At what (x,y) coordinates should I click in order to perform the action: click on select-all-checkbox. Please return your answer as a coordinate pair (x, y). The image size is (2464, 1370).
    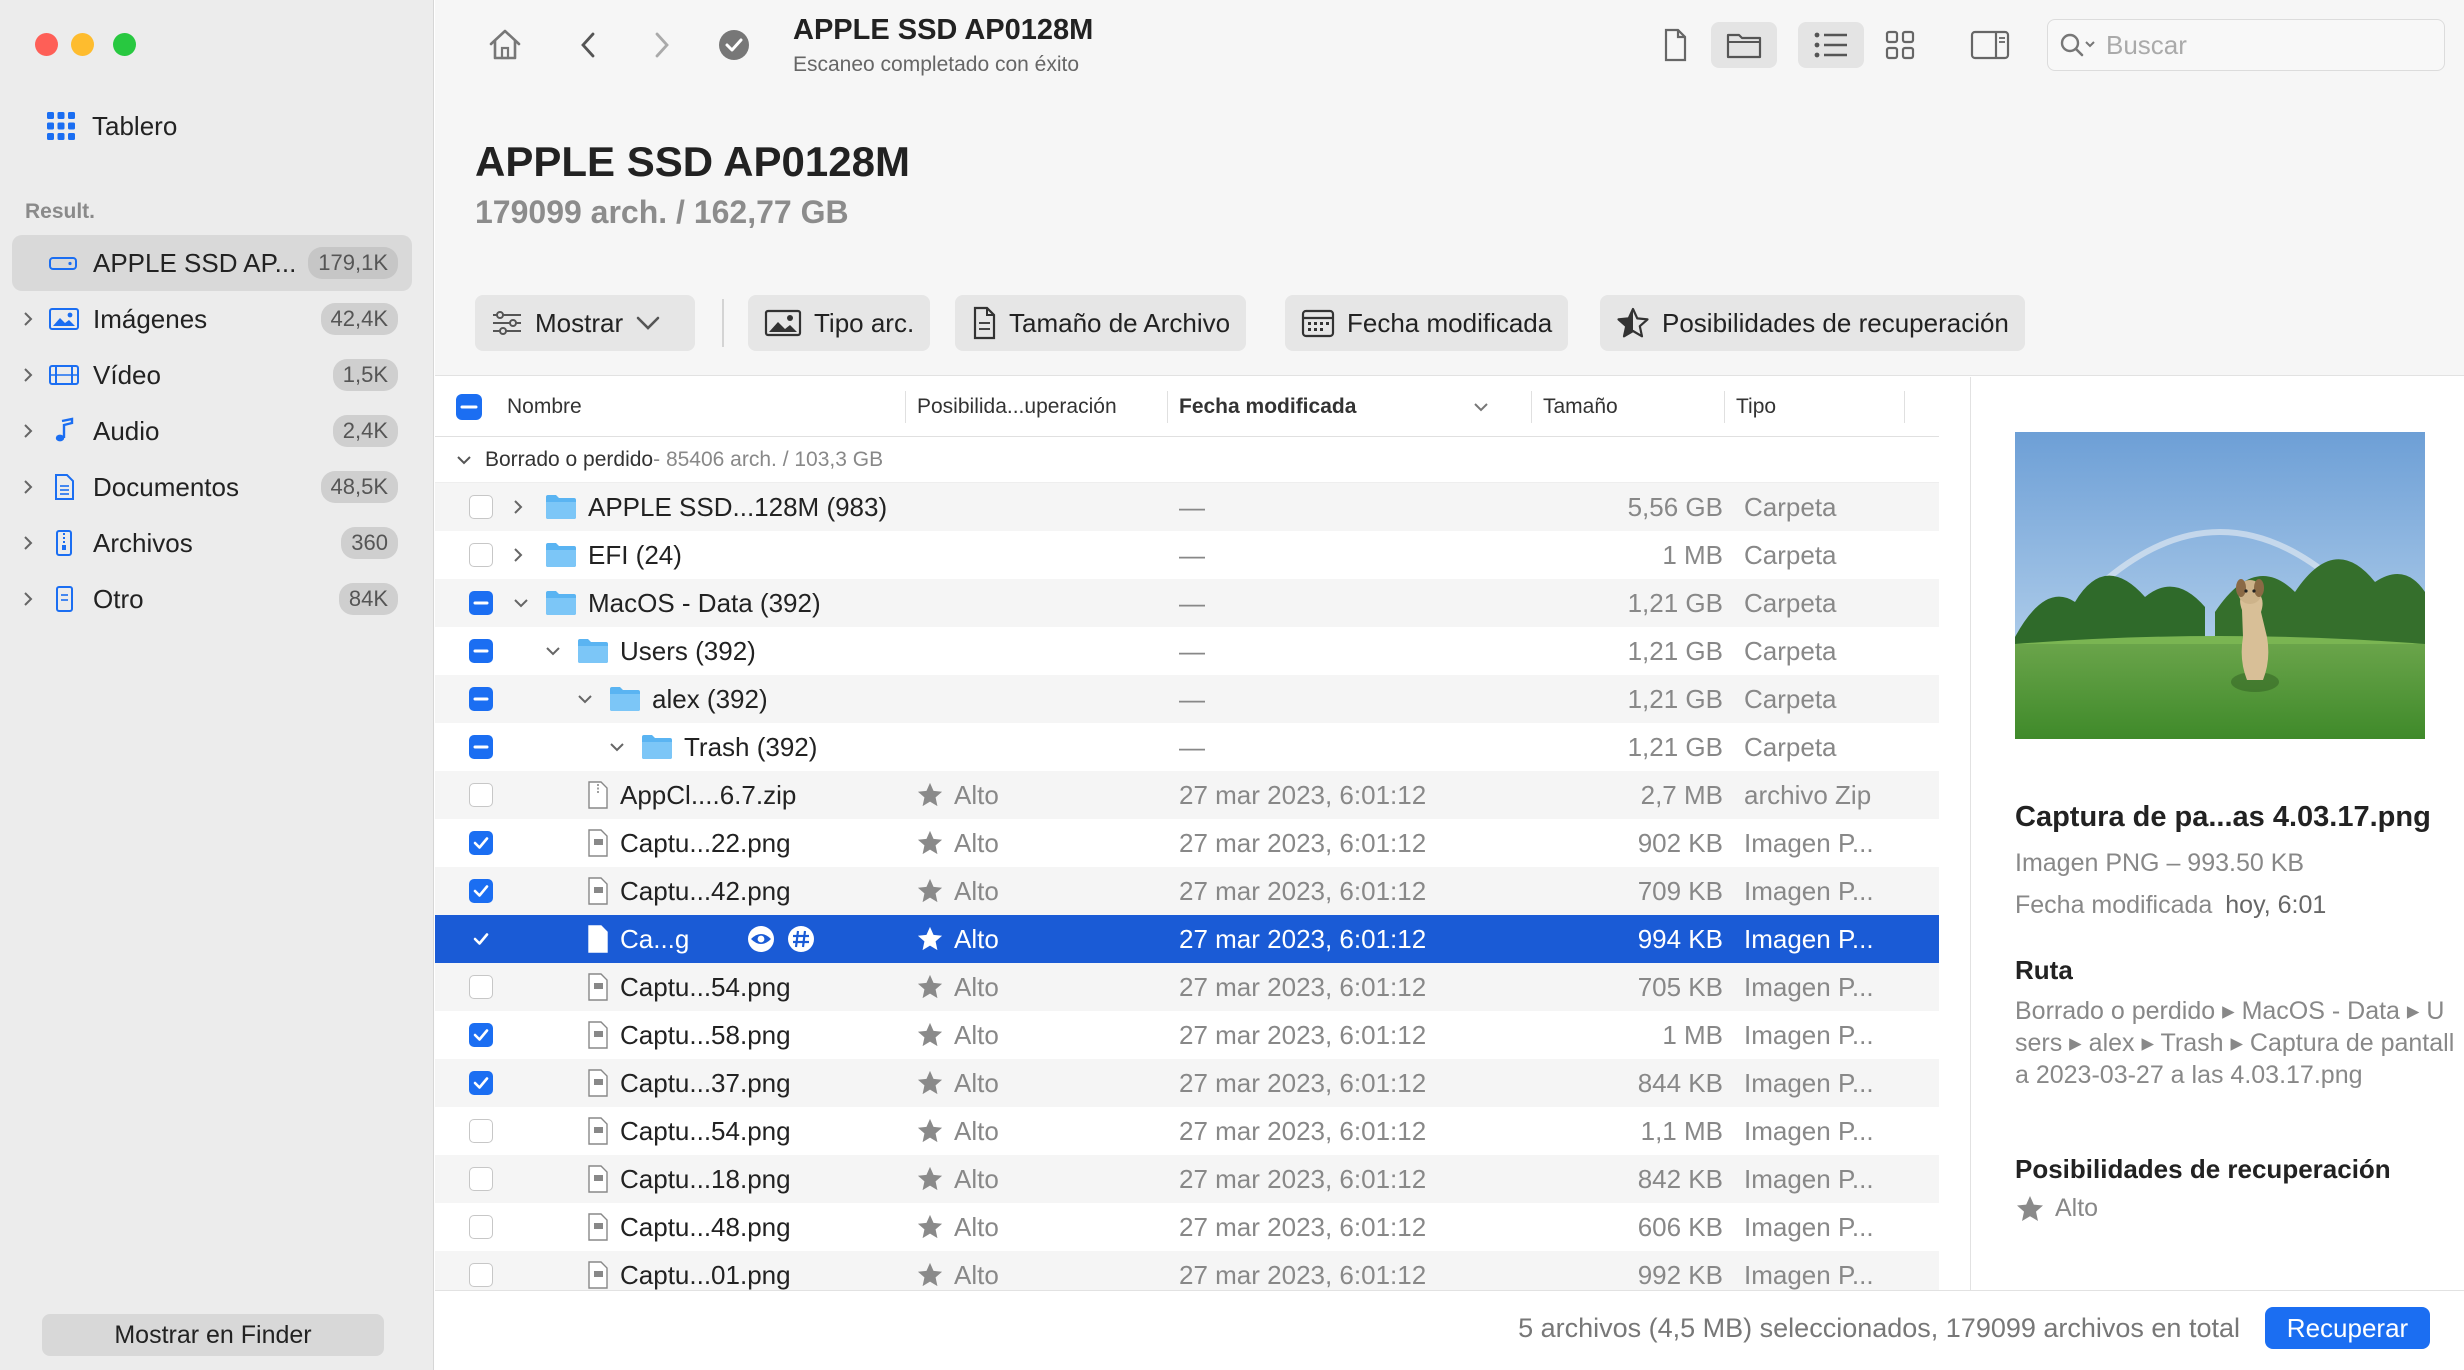
    Looking at the image, I should click on (475, 407).